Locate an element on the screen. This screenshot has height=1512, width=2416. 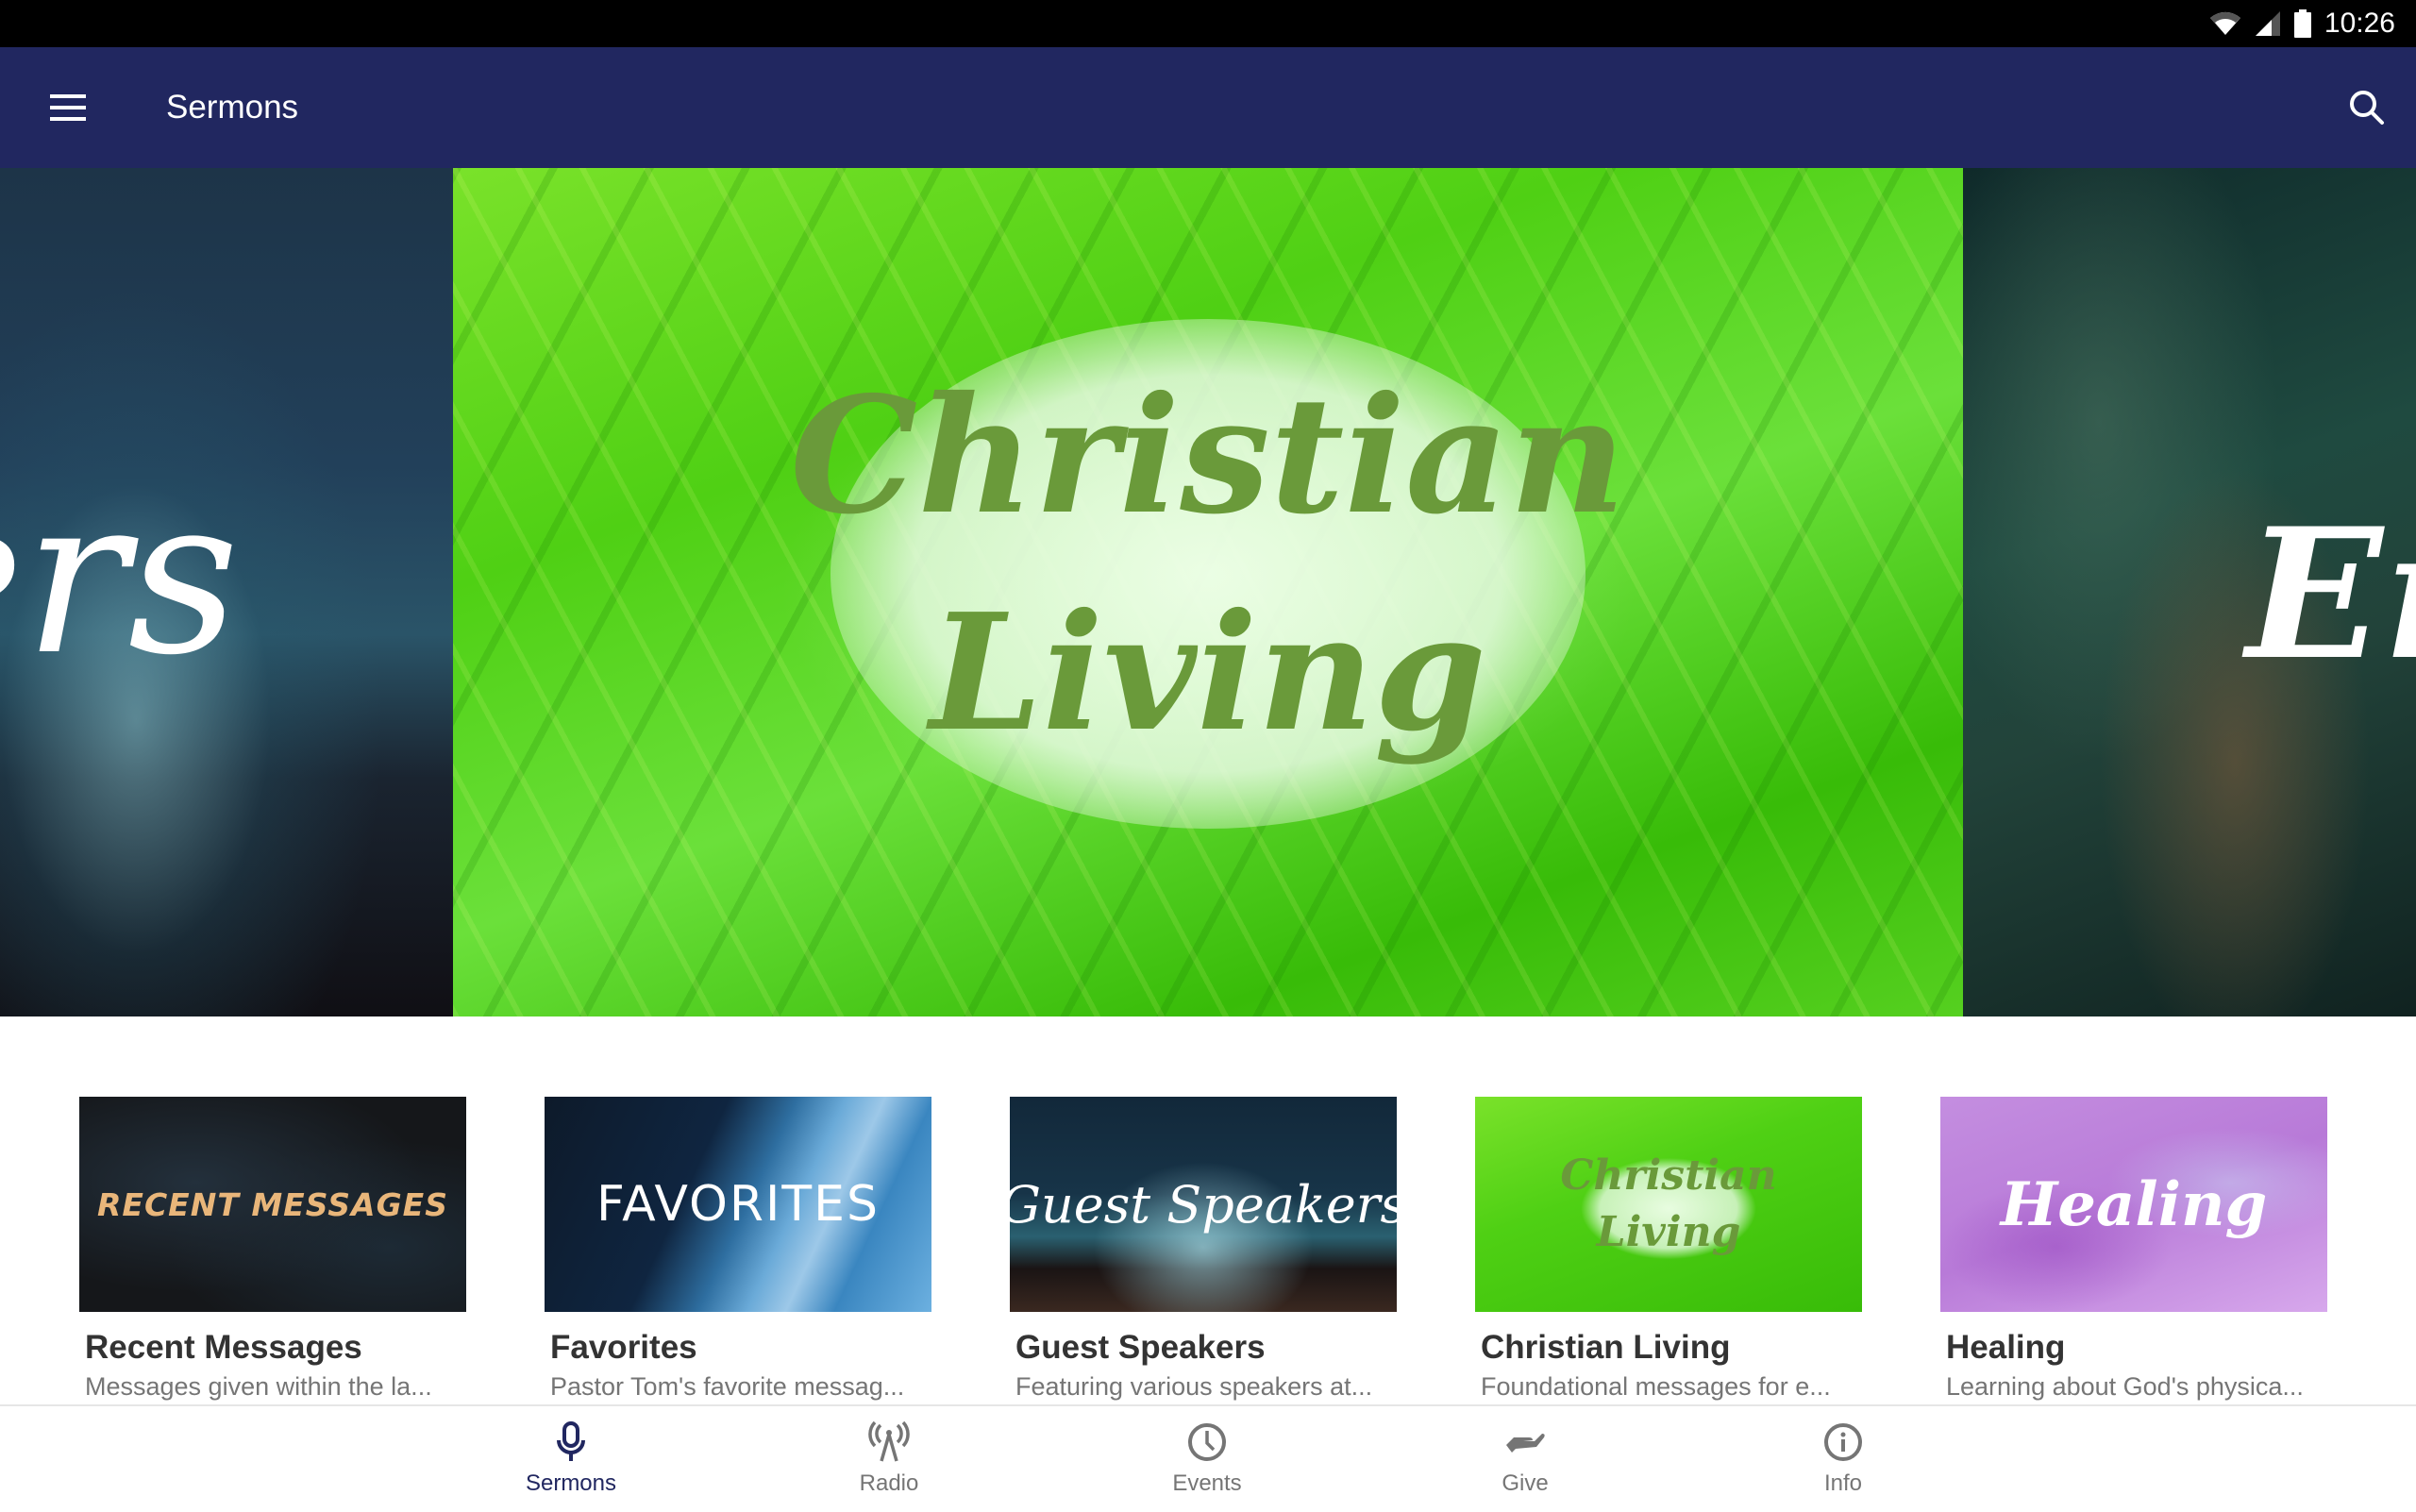
nav-label: Info is located at coordinates (1843, 1483).